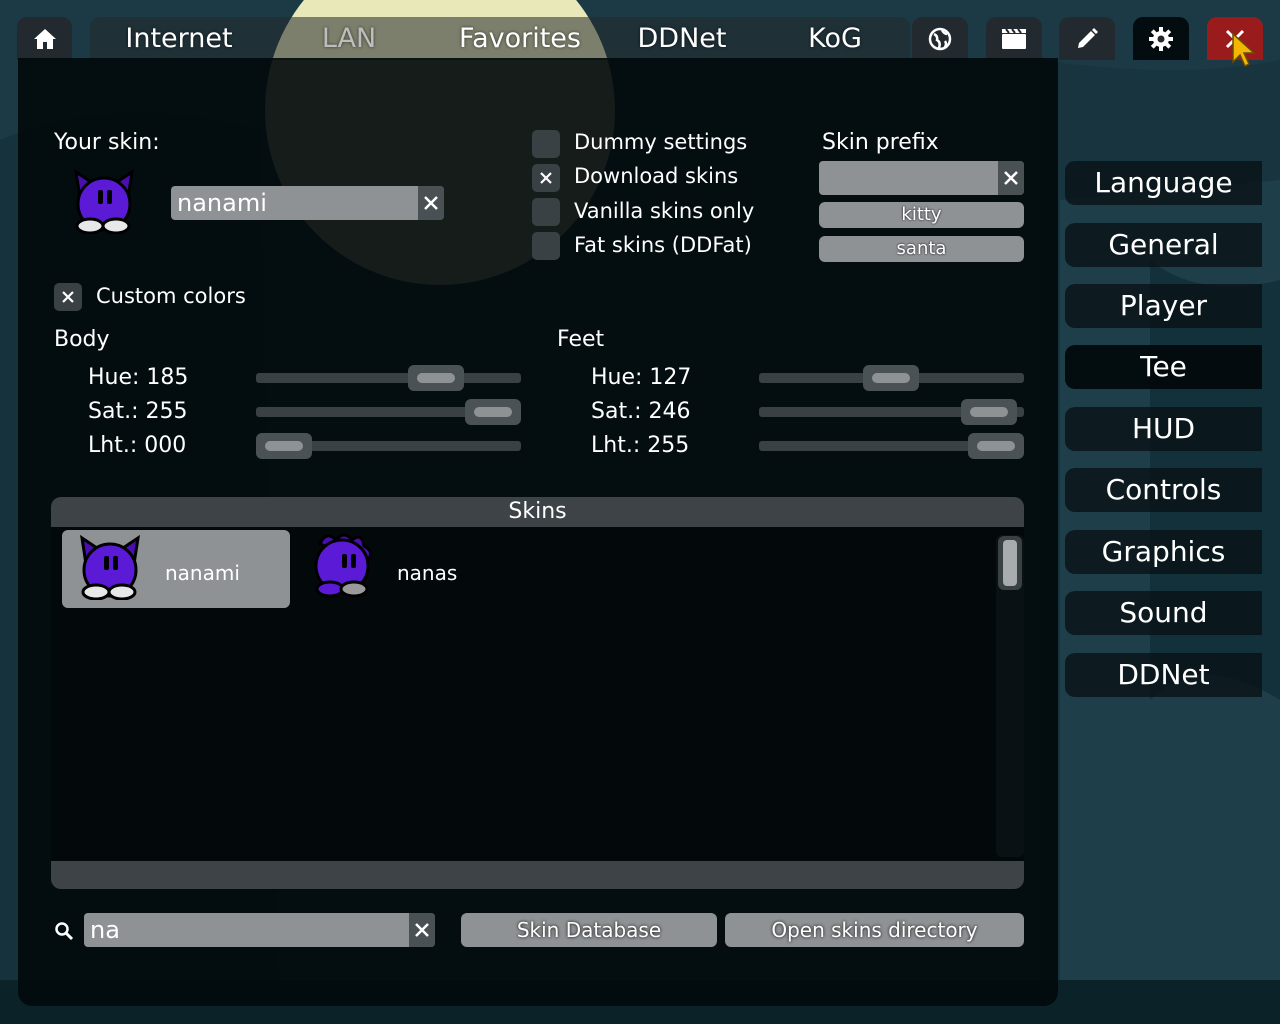 The height and width of the screenshot is (1024, 1280). I want to click on dummy-settings-checkbox, so click(546, 144).